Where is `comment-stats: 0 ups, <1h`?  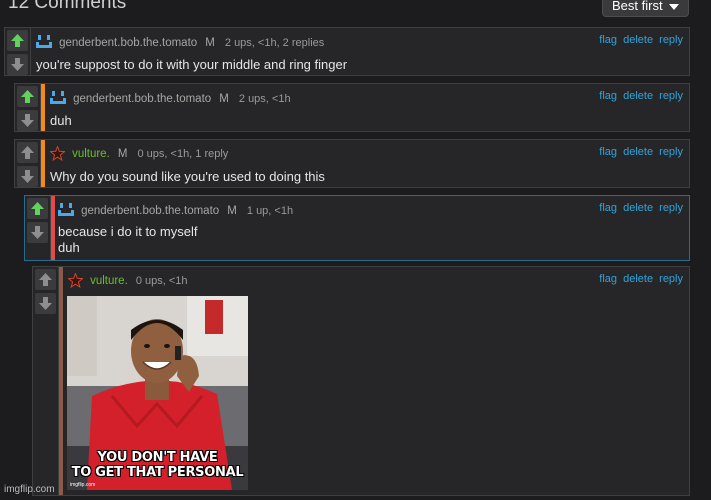 comment-stats: 0 ups, <1h is located at coordinates (161, 281).